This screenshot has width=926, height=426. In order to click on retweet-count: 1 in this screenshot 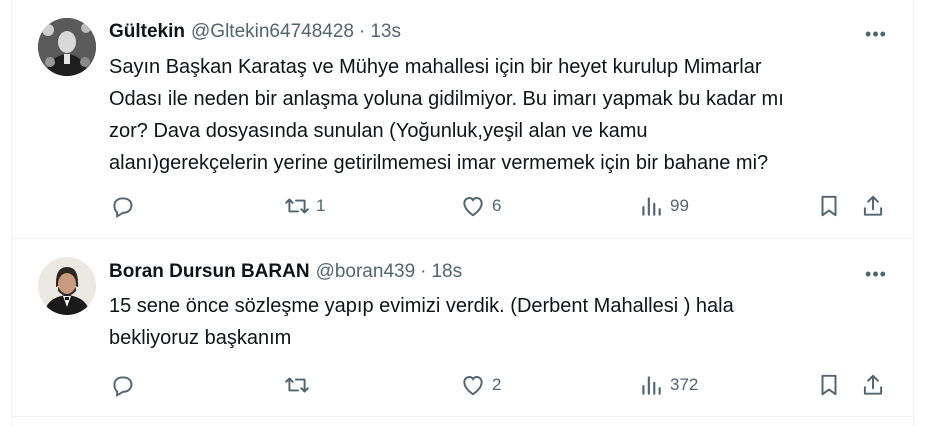, I will do `click(321, 205)`.